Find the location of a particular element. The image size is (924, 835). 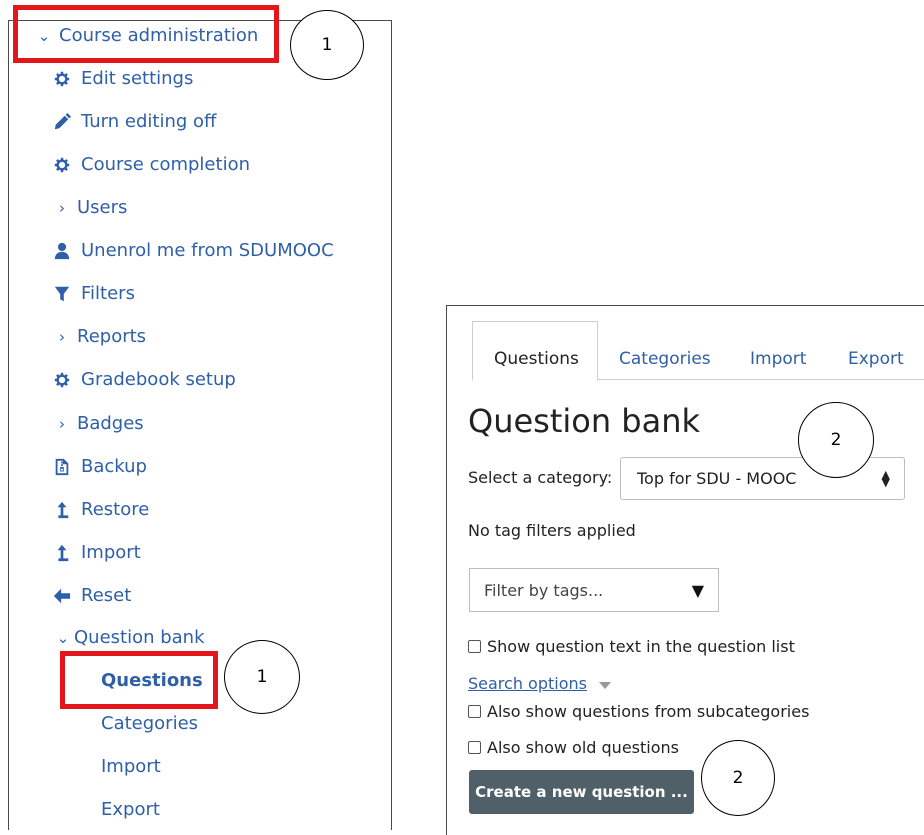

menu-item-reset: Reset is located at coordinates (91, 595).